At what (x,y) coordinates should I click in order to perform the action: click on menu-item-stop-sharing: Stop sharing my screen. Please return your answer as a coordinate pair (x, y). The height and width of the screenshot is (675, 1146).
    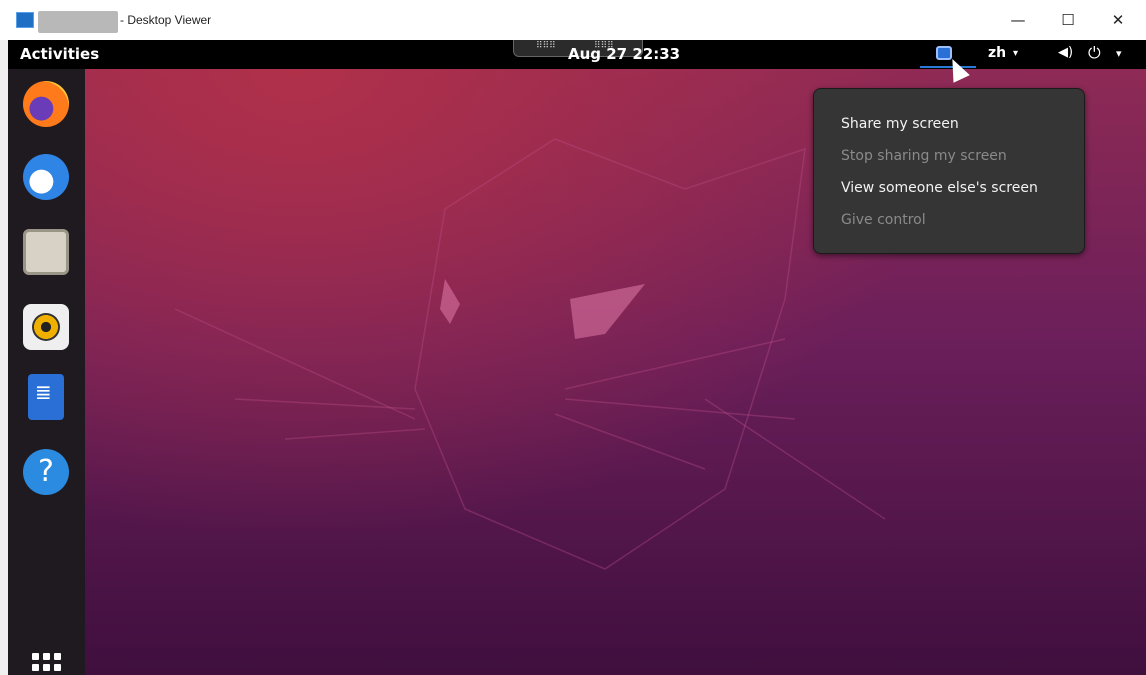
    Looking at the image, I should click on (924, 156).